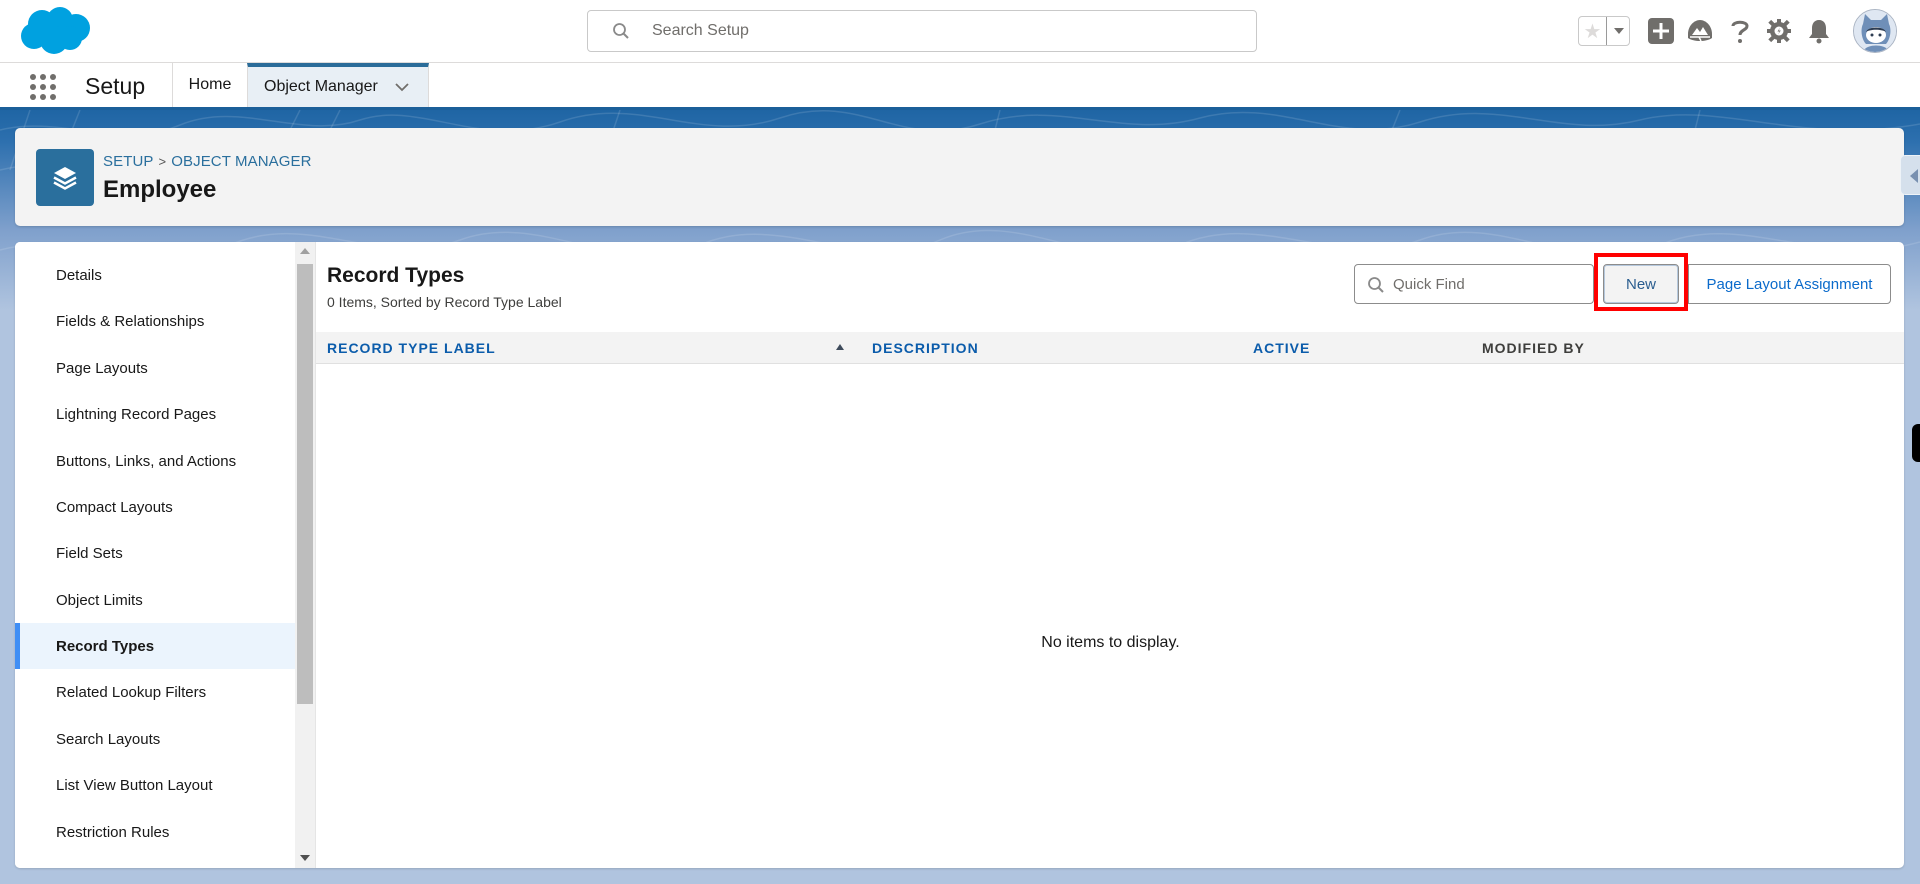 This screenshot has width=1920, height=884. Describe the element at coordinates (56, 31) in the screenshot. I see `salesforce-logo` at that location.